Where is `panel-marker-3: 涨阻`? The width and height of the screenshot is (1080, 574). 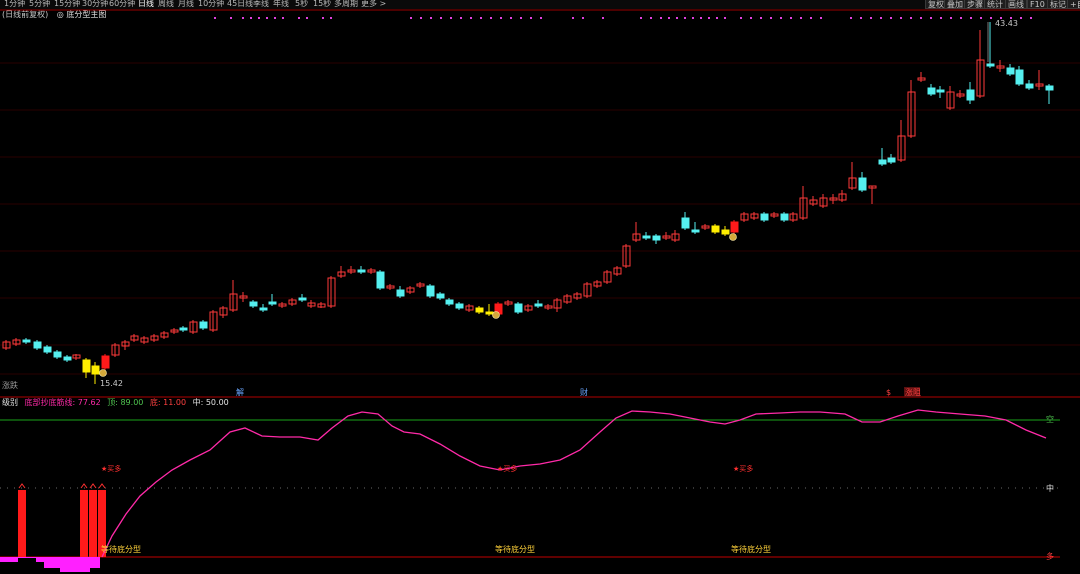
panel-marker-3: 涨阻 is located at coordinates (913, 392).